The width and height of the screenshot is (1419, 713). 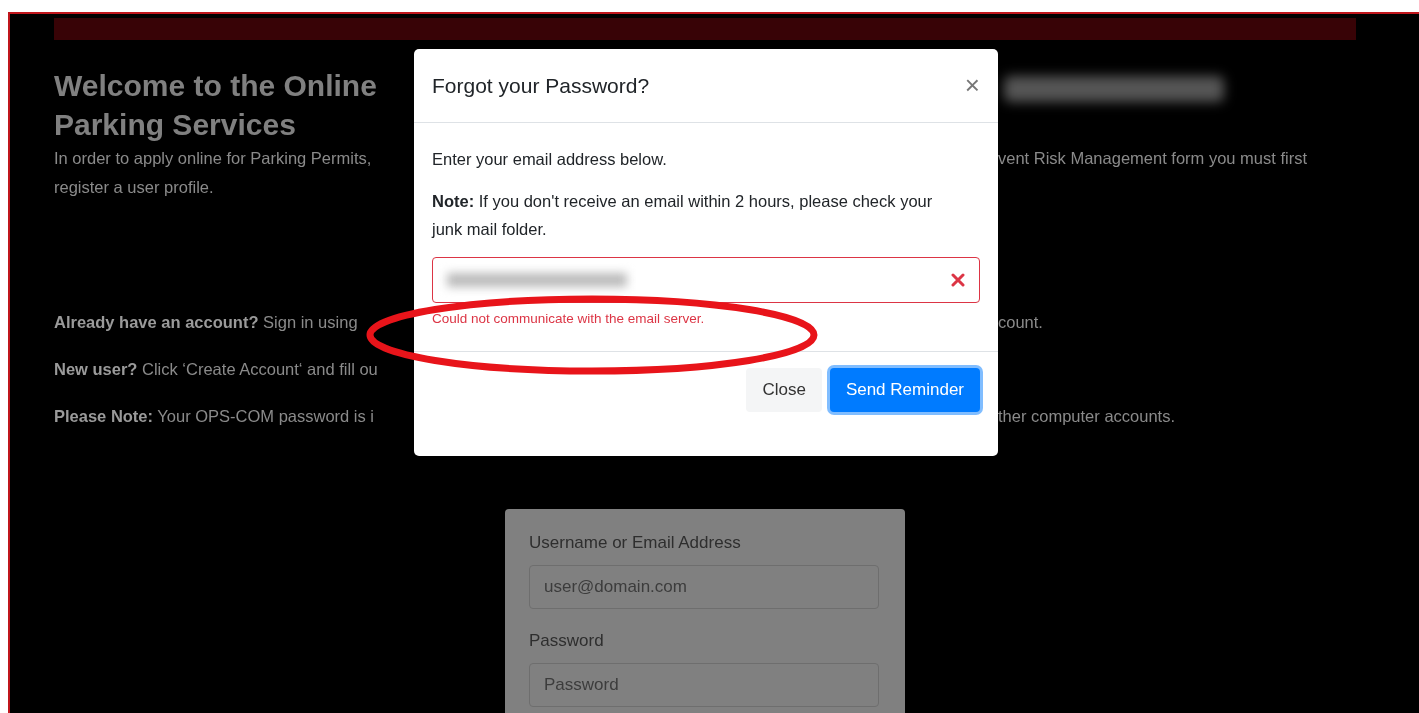 I want to click on note-text: Note: If you don't receive an email within 2 hours, please check your junk mail folder., so click(x=683, y=215).